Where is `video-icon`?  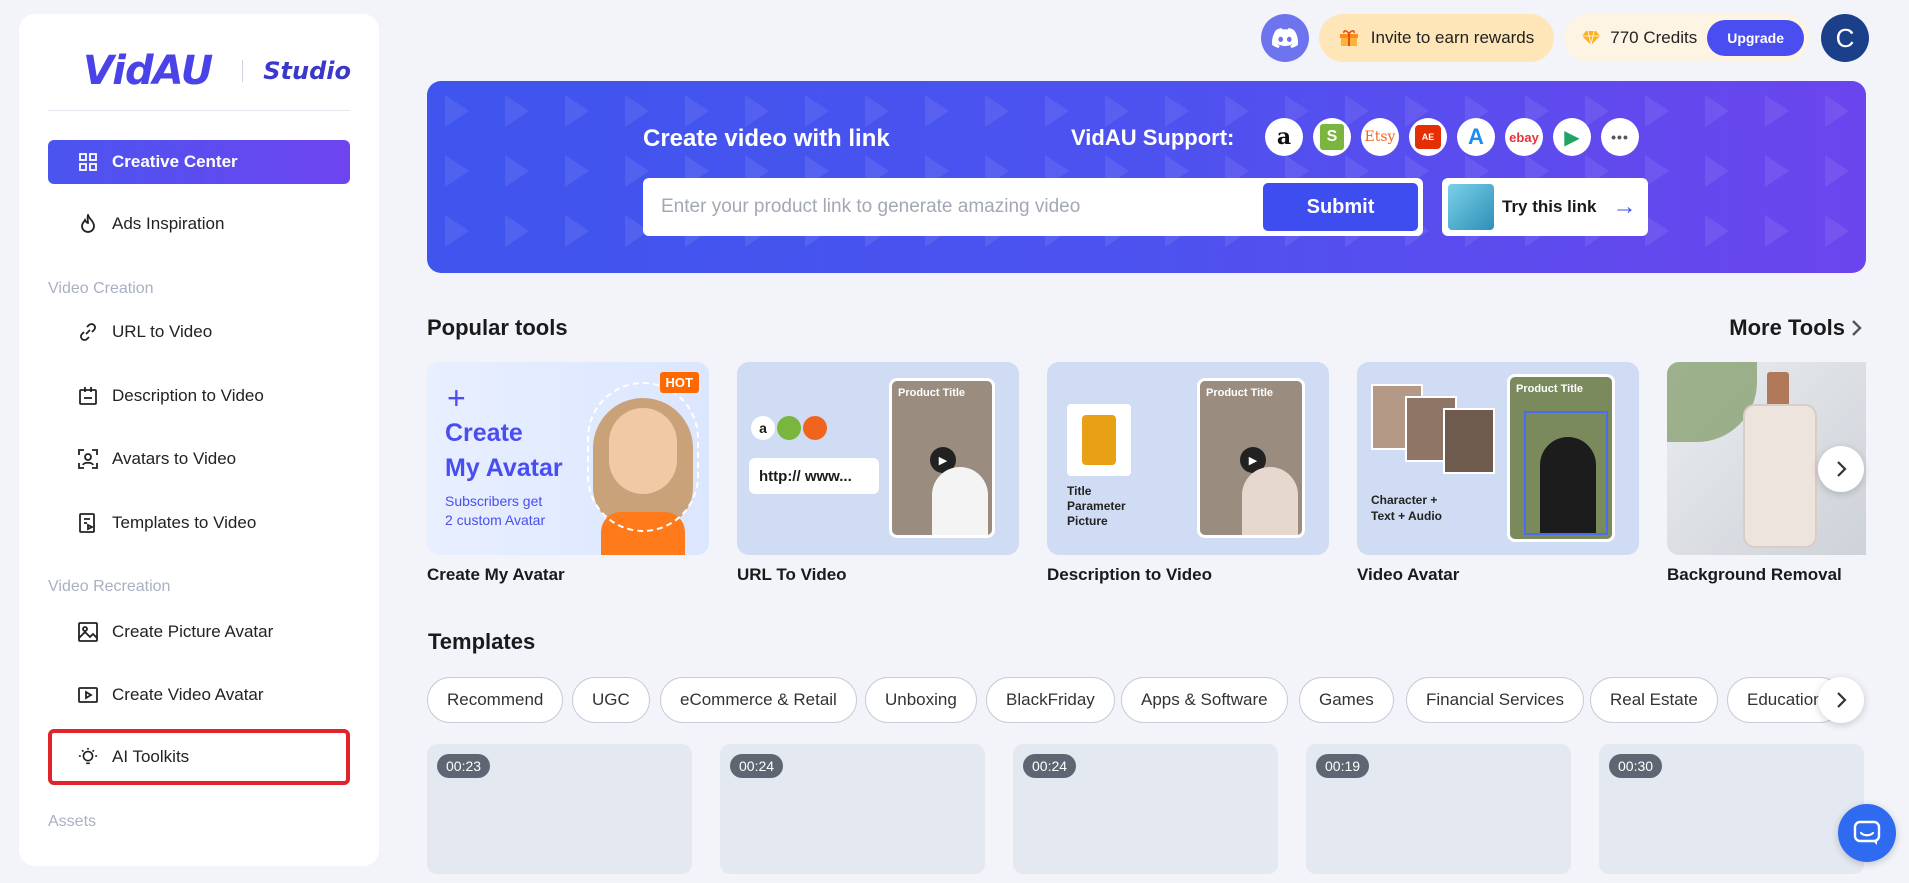 video-icon is located at coordinates (88, 695).